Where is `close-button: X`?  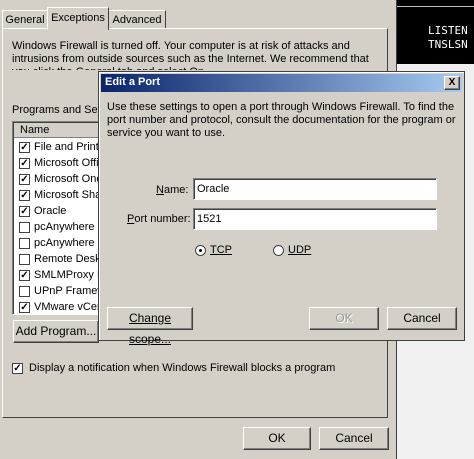
close-button: X is located at coordinates (452, 83).